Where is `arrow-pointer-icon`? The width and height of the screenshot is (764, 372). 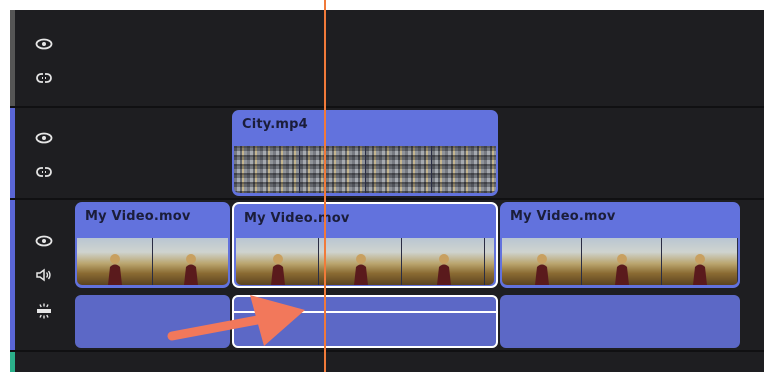 arrow-pointer-icon is located at coordinates (236, 320).